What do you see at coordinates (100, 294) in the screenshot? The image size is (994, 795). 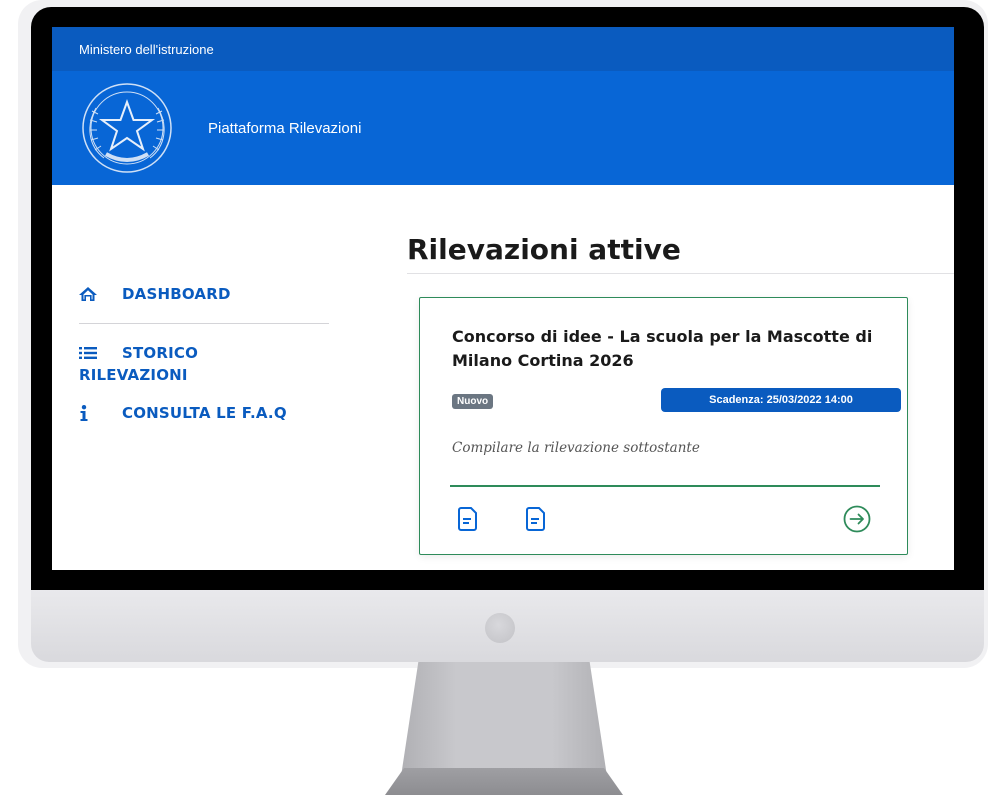 I see `home-icon` at bounding box center [100, 294].